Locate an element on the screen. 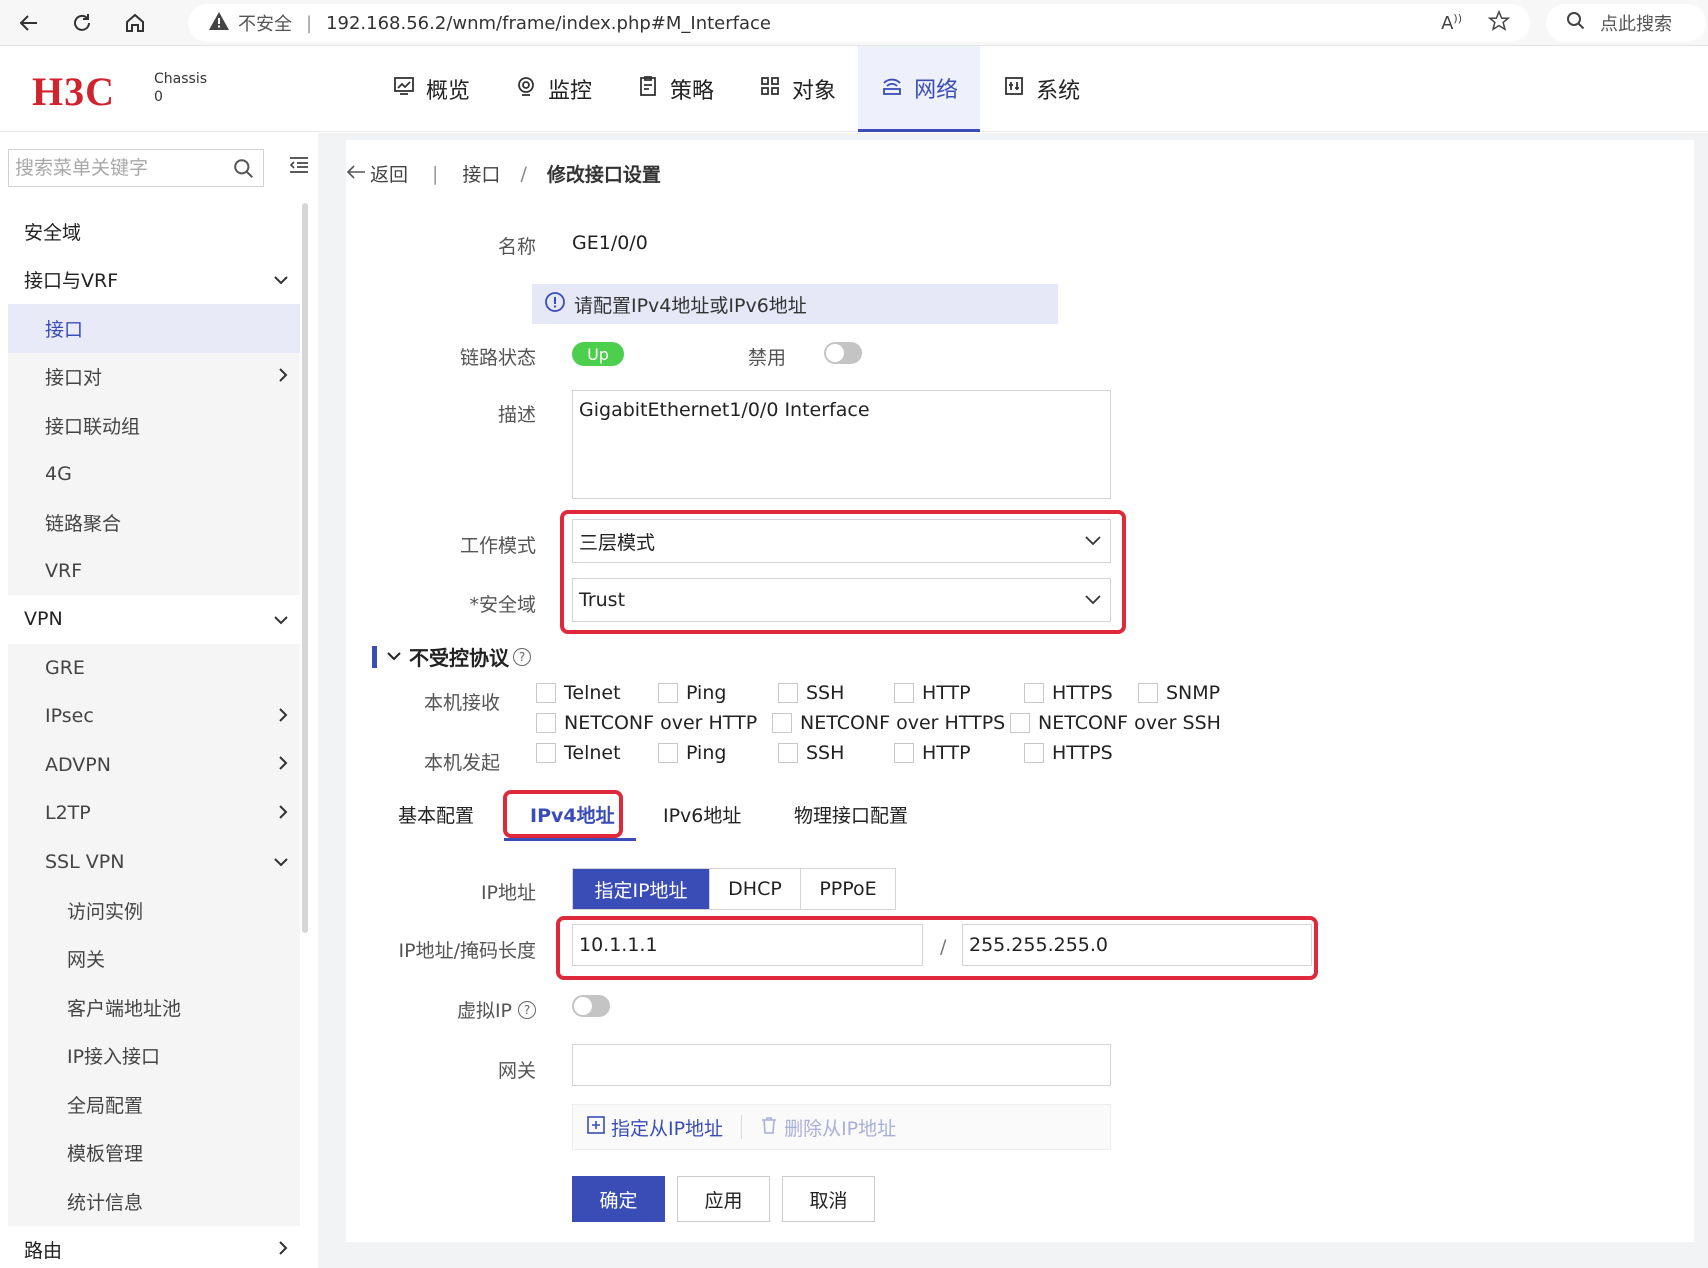 The height and width of the screenshot is (1268, 1708). nav-label: 系统 is located at coordinates (1058, 91).